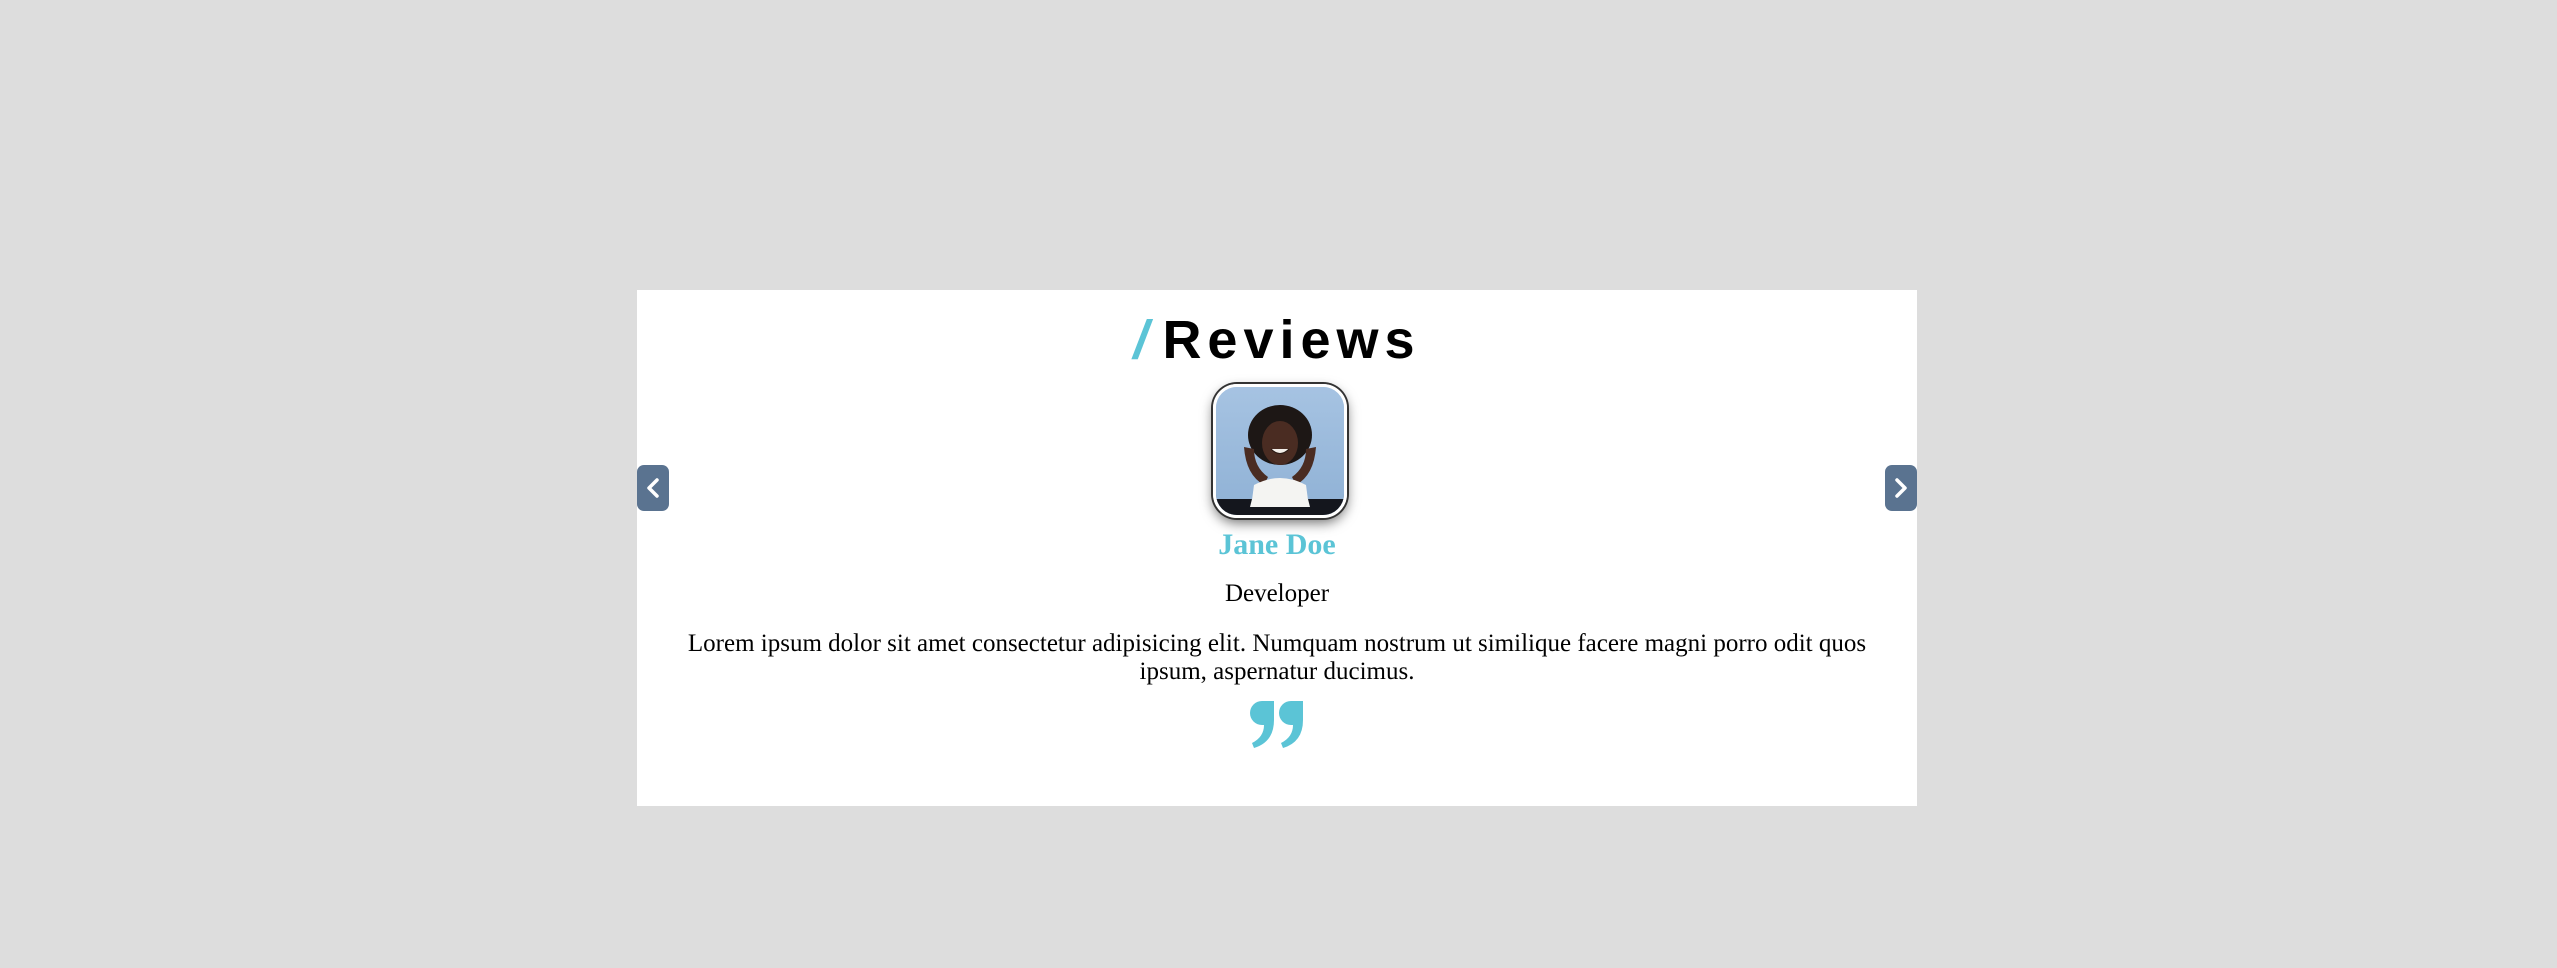 This screenshot has width=2557, height=968. I want to click on chevron-right-icon, so click(1901, 488).